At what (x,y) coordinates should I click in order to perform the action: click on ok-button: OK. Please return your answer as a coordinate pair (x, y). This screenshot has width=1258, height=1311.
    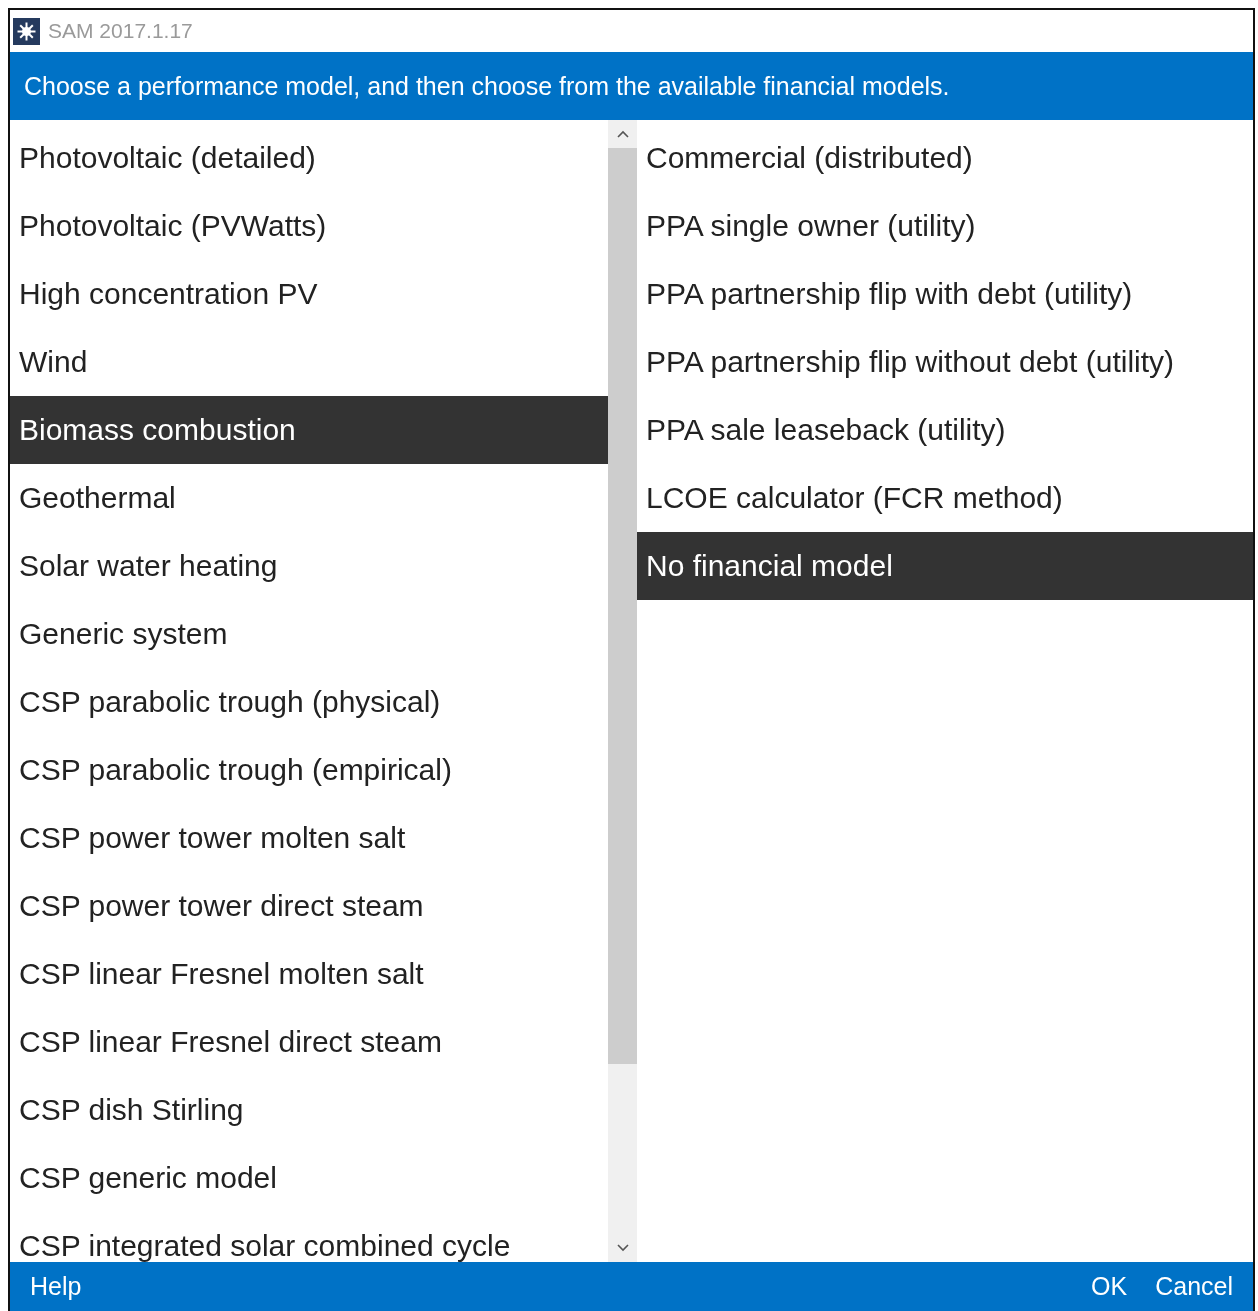
    Looking at the image, I should click on (1109, 1286).